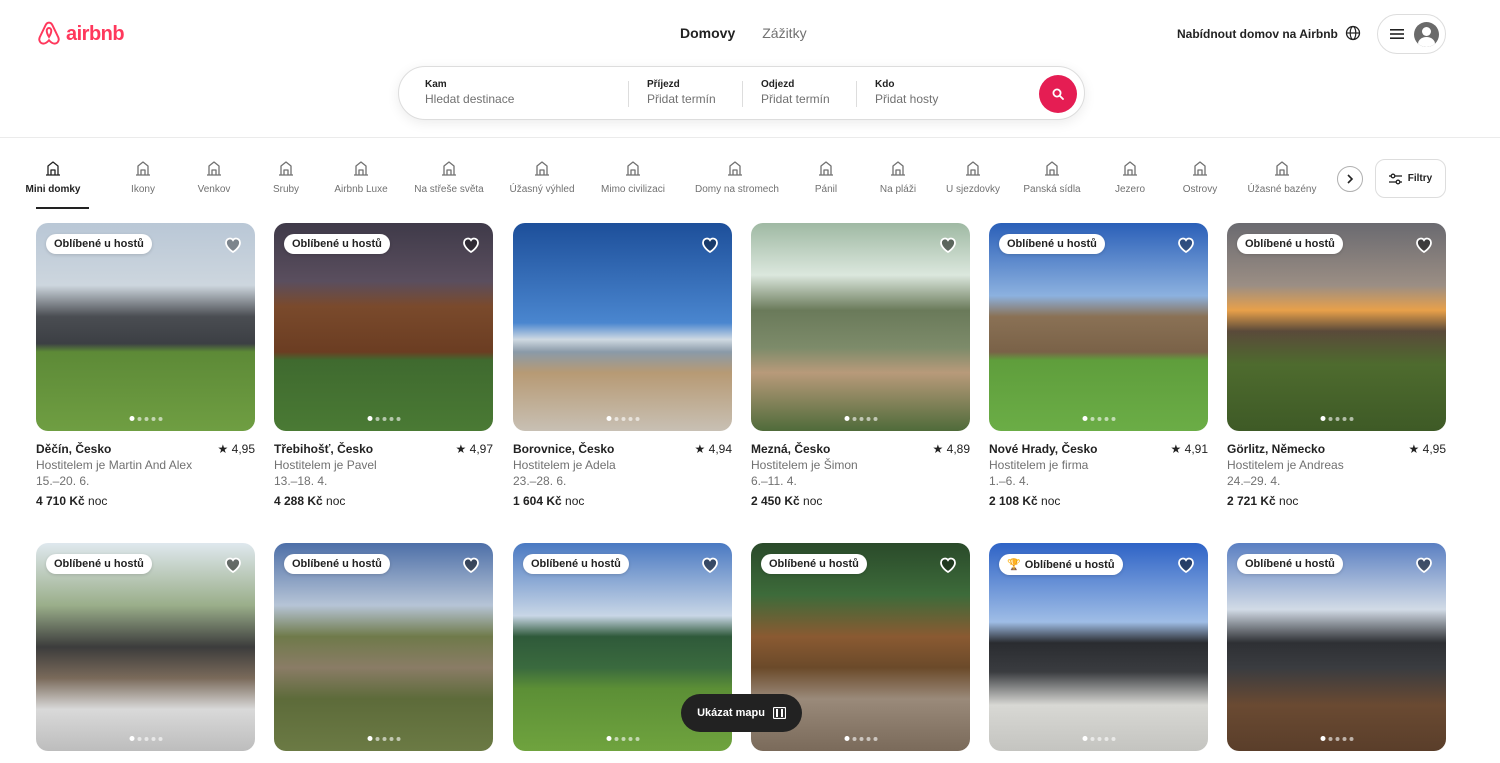 This screenshot has width=1500, height=763. What do you see at coordinates (53, 176) in the screenshot?
I see `category-0: Mini domky` at bounding box center [53, 176].